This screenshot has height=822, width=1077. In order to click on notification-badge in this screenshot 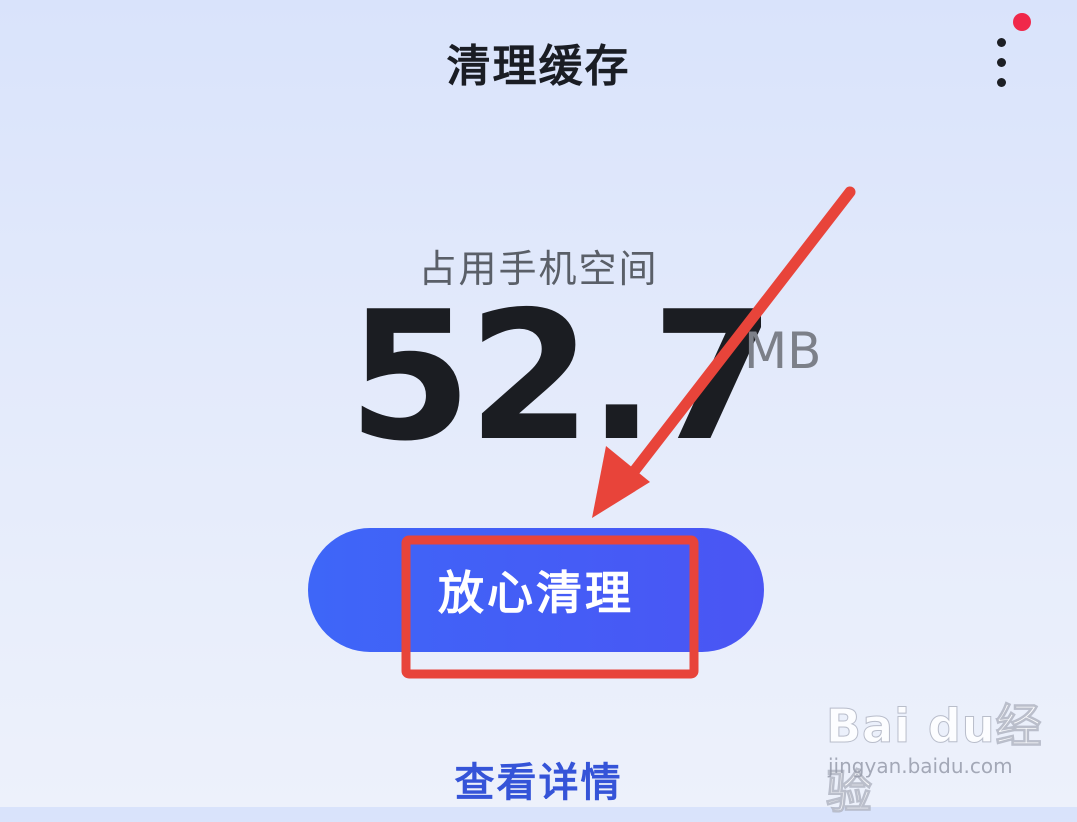, I will do `click(1022, 22)`.